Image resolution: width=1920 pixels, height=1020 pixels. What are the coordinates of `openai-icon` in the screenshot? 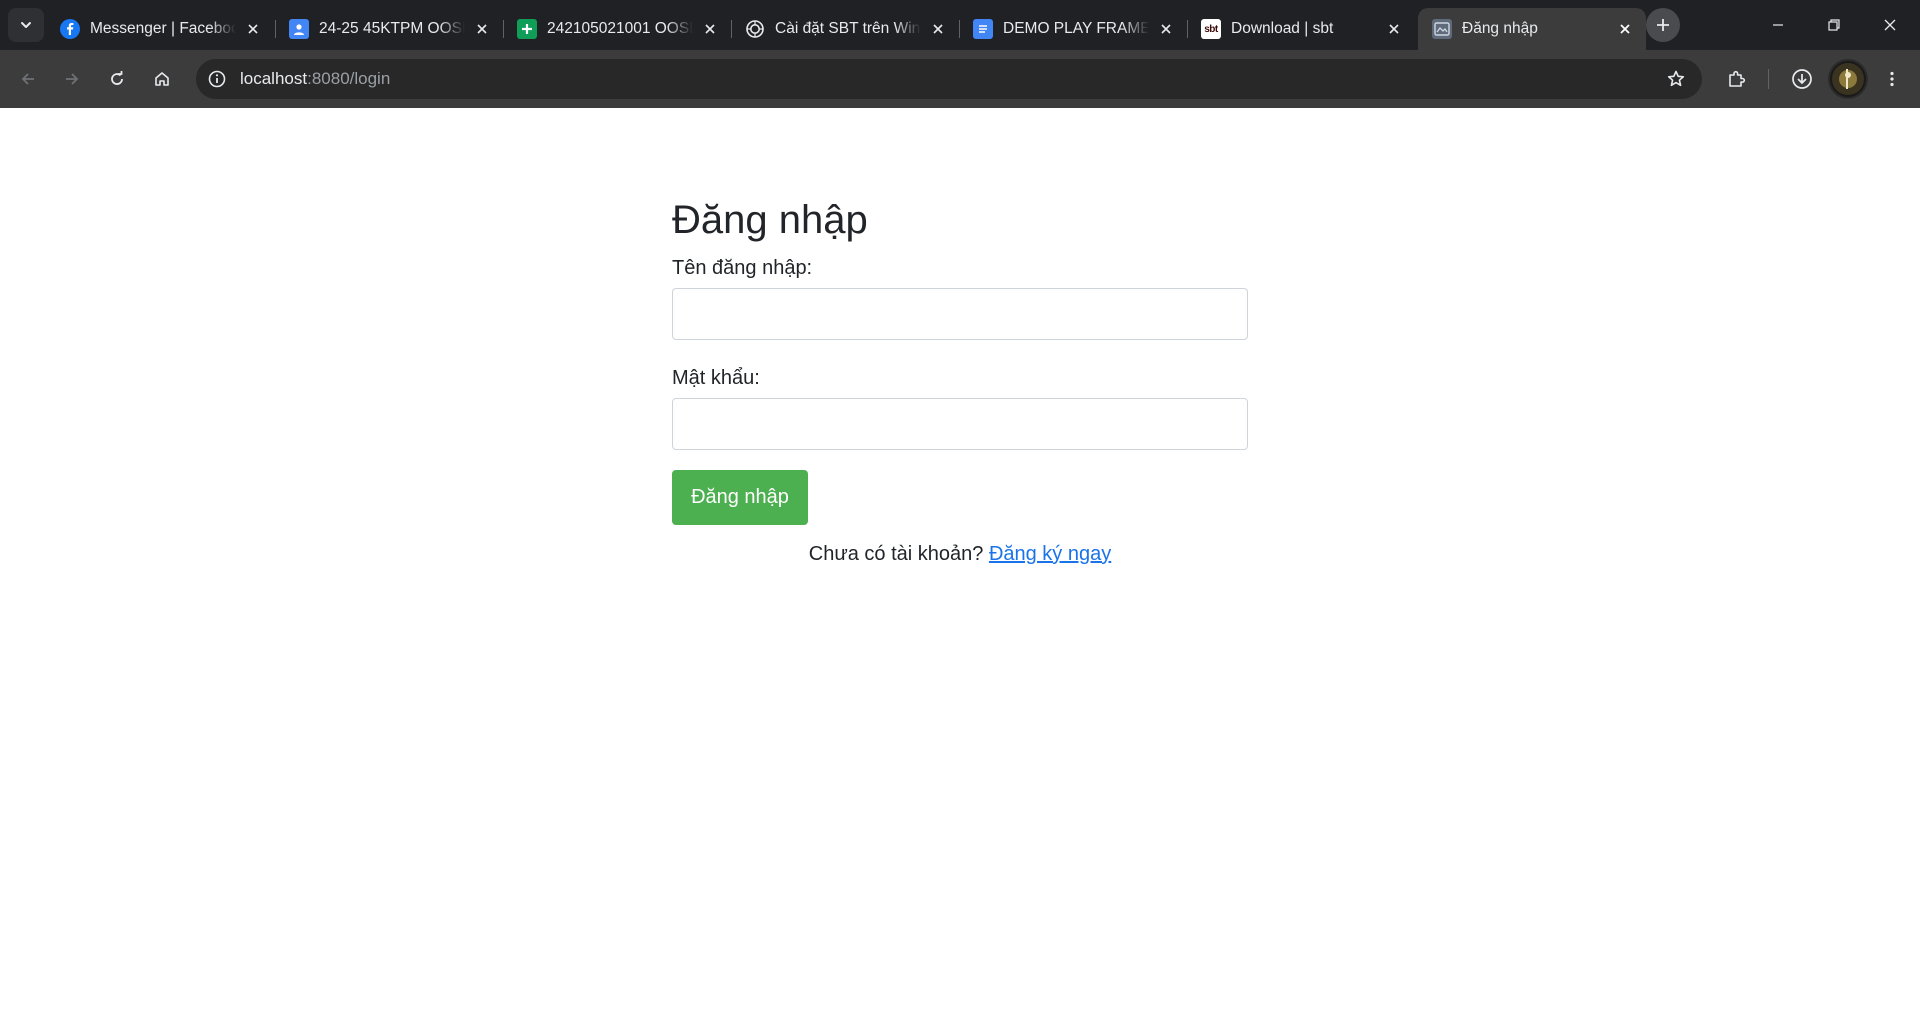 It's located at (755, 29).